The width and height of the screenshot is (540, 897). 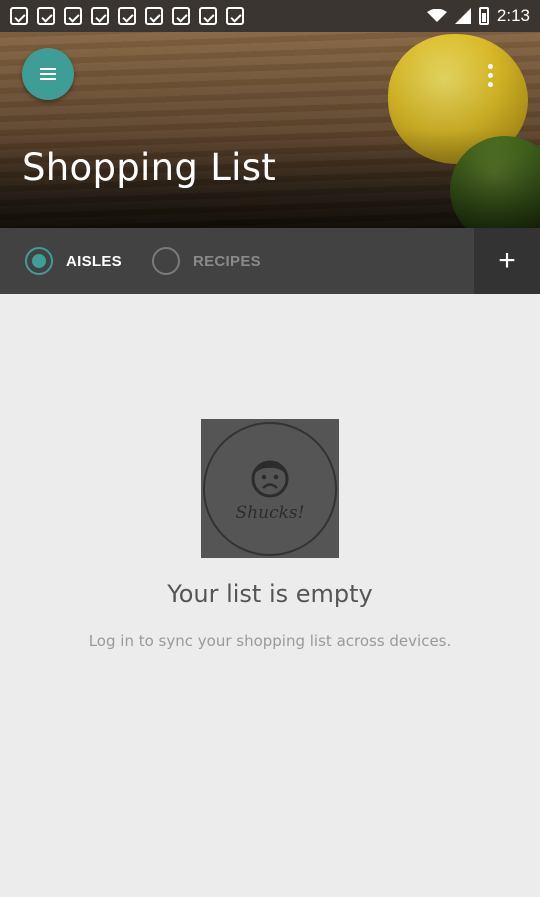 I want to click on wifi-icon, so click(x=436, y=15).